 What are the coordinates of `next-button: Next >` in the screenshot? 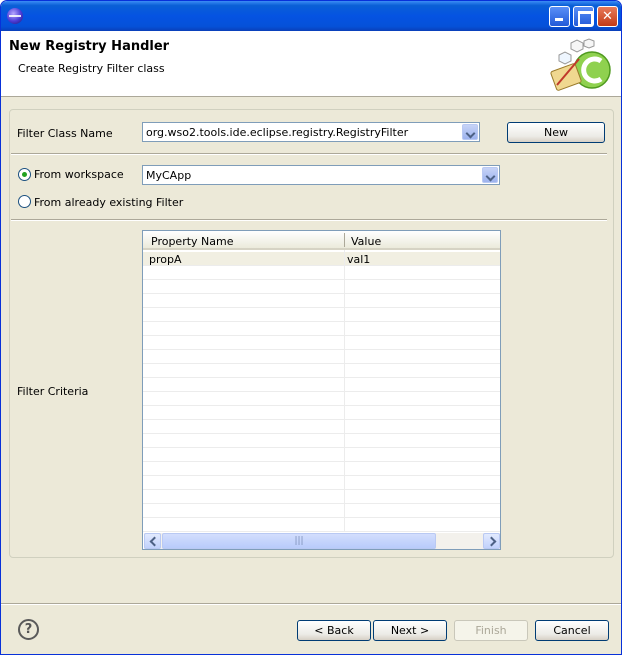 It's located at (410, 630).